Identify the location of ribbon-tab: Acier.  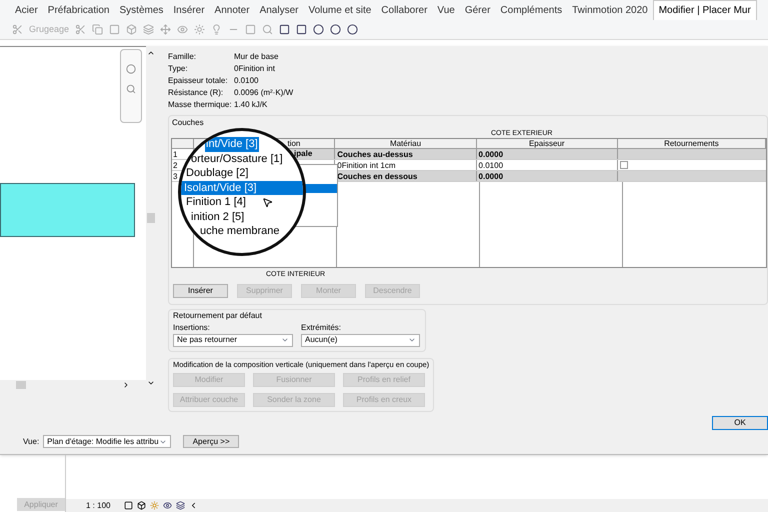
(26, 10).